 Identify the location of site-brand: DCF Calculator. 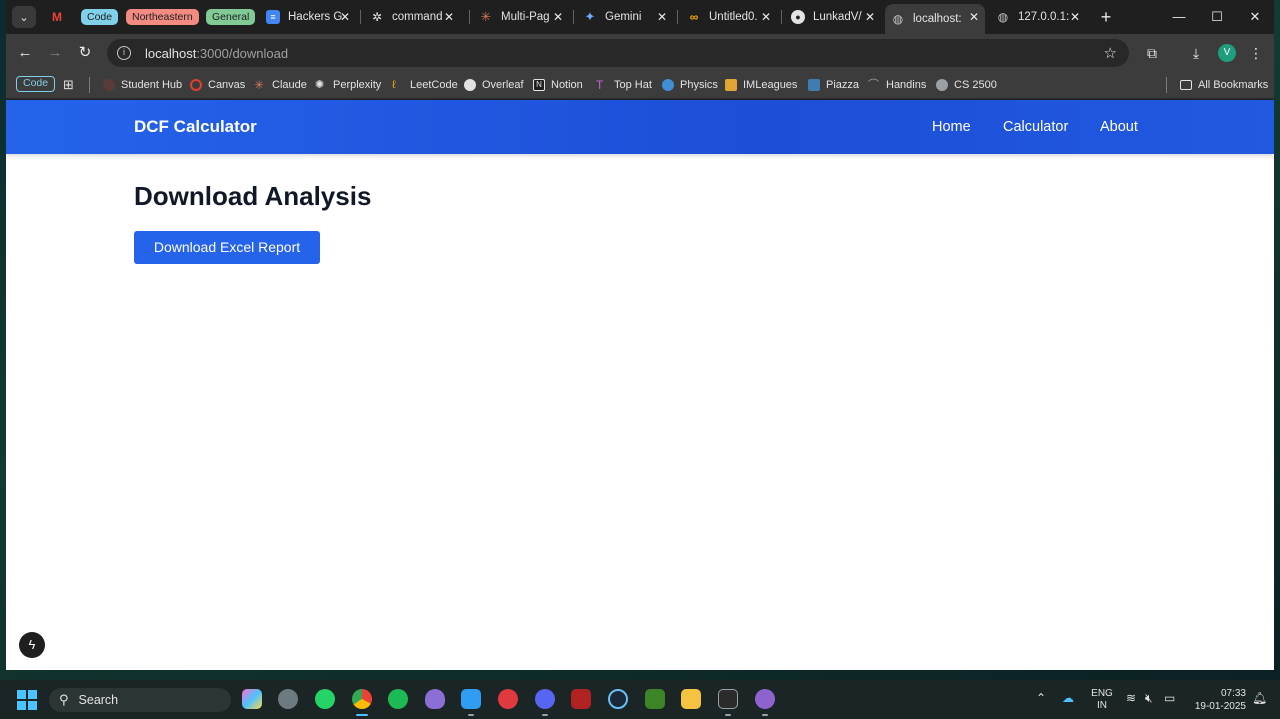
(195, 127).